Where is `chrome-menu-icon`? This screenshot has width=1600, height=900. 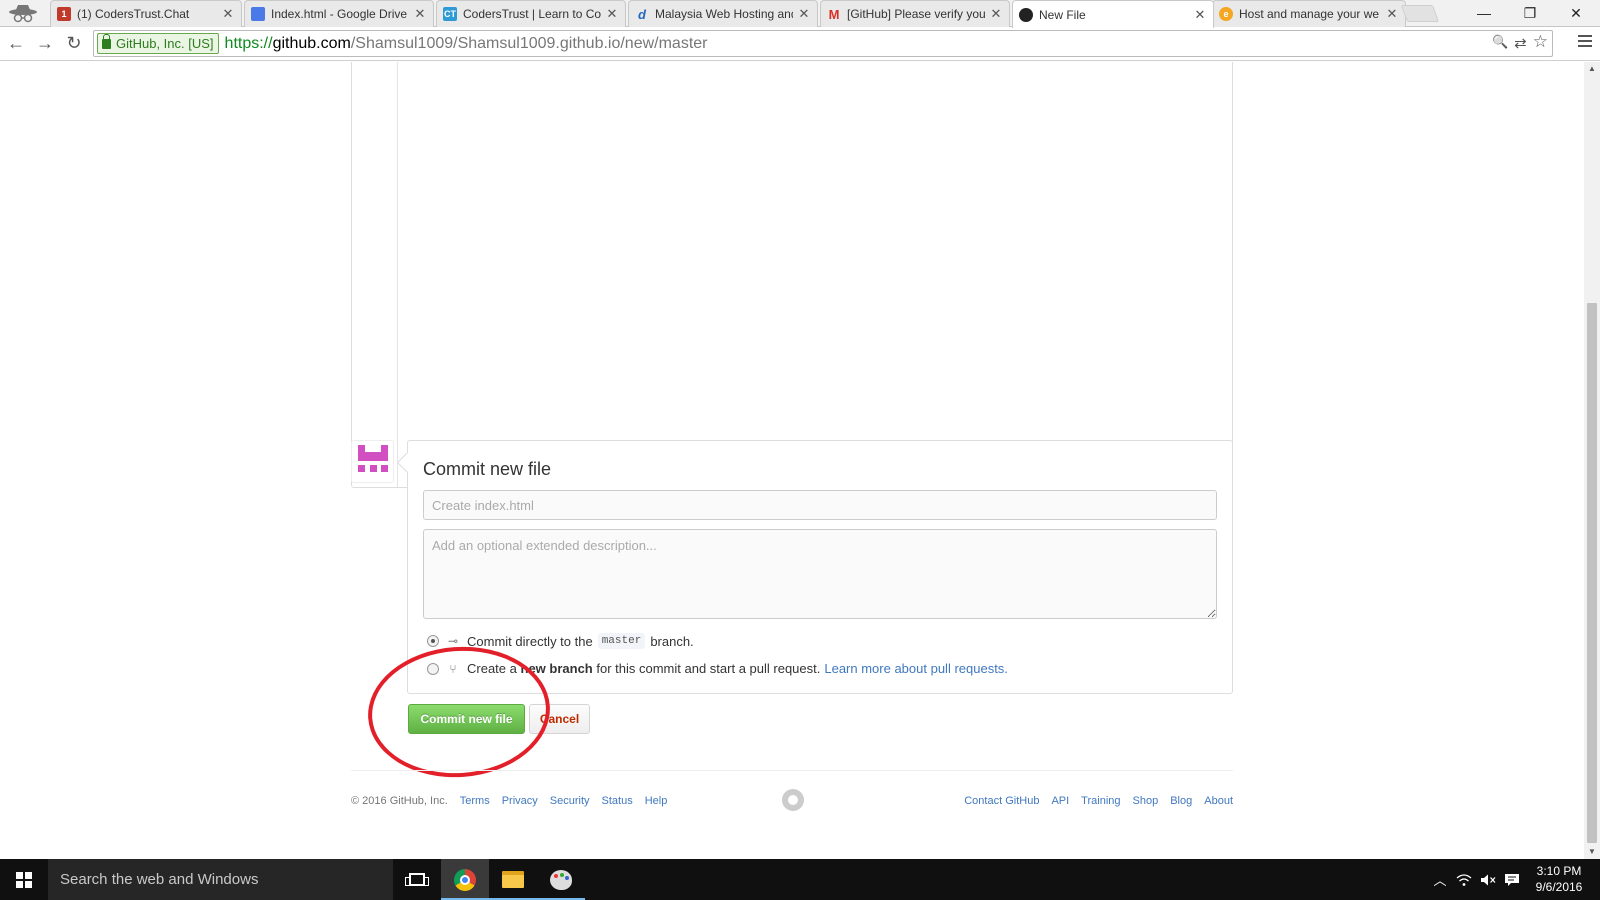
chrome-menu-icon is located at coordinates (1585, 43).